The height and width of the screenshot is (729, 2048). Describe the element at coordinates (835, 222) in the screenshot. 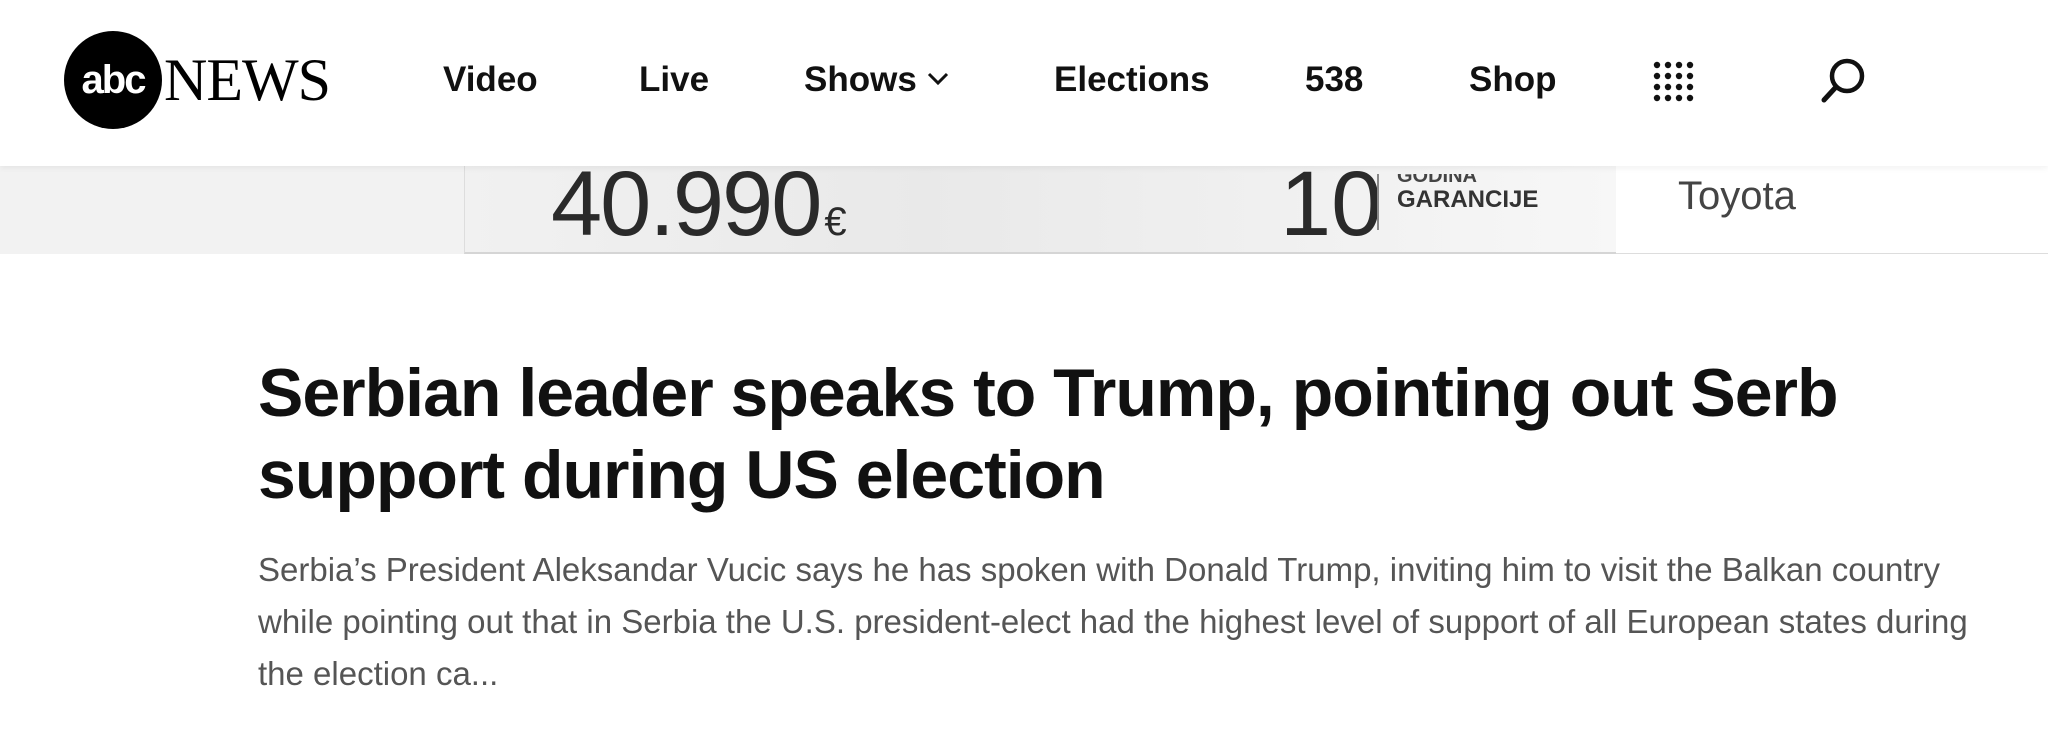

I see `ad-currency: €` at that location.